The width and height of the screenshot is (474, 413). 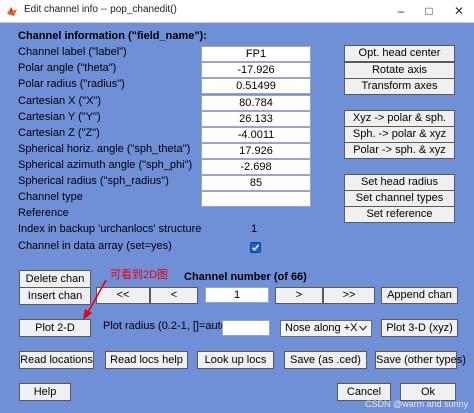 What do you see at coordinates (429, 11) in the screenshot?
I see `maximize-icon: □` at bounding box center [429, 11].